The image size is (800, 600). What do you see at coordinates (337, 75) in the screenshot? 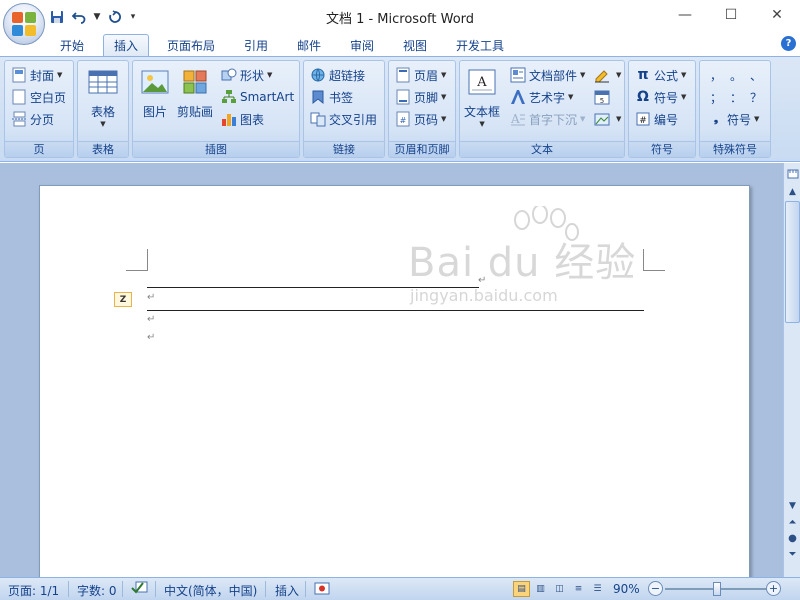
I see `hyperlink-button: 超链接` at bounding box center [337, 75].